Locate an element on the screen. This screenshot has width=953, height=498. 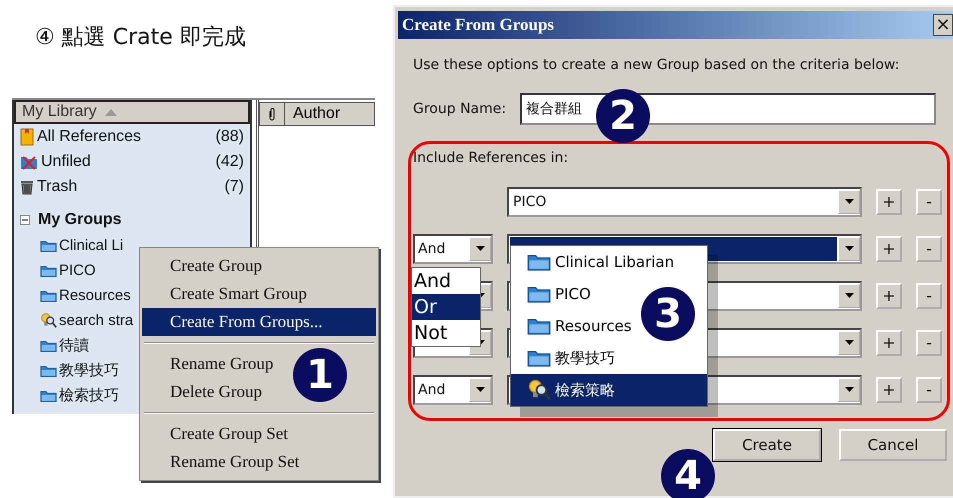
dialog-title: Create From Groups is located at coordinates (478, 25).